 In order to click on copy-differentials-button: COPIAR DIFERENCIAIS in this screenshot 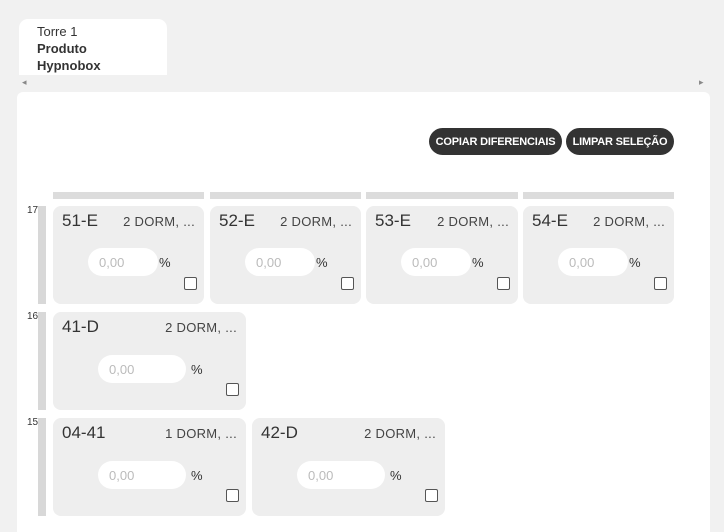, I will do `click(495, 141)`.